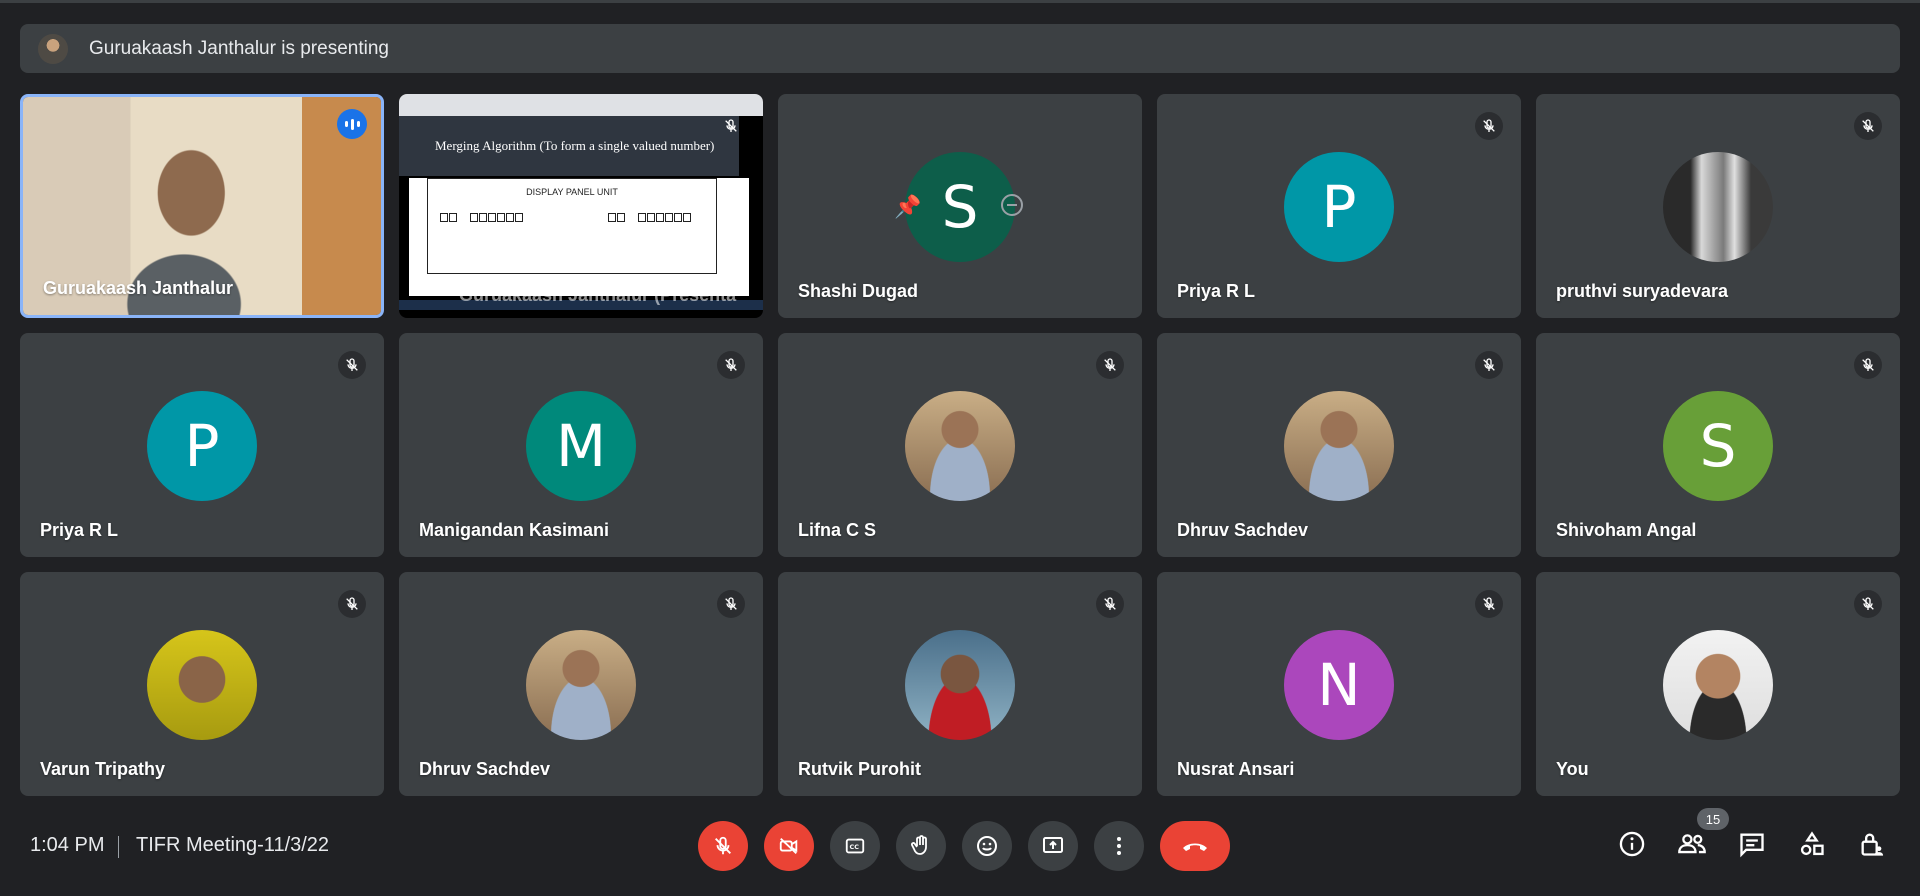 Image resolution: width=1920 pixels, height=896 pixels. Describe the element at coordinates (907, 207) in the screenshot. I see `pin-icon: 📌` at that location.